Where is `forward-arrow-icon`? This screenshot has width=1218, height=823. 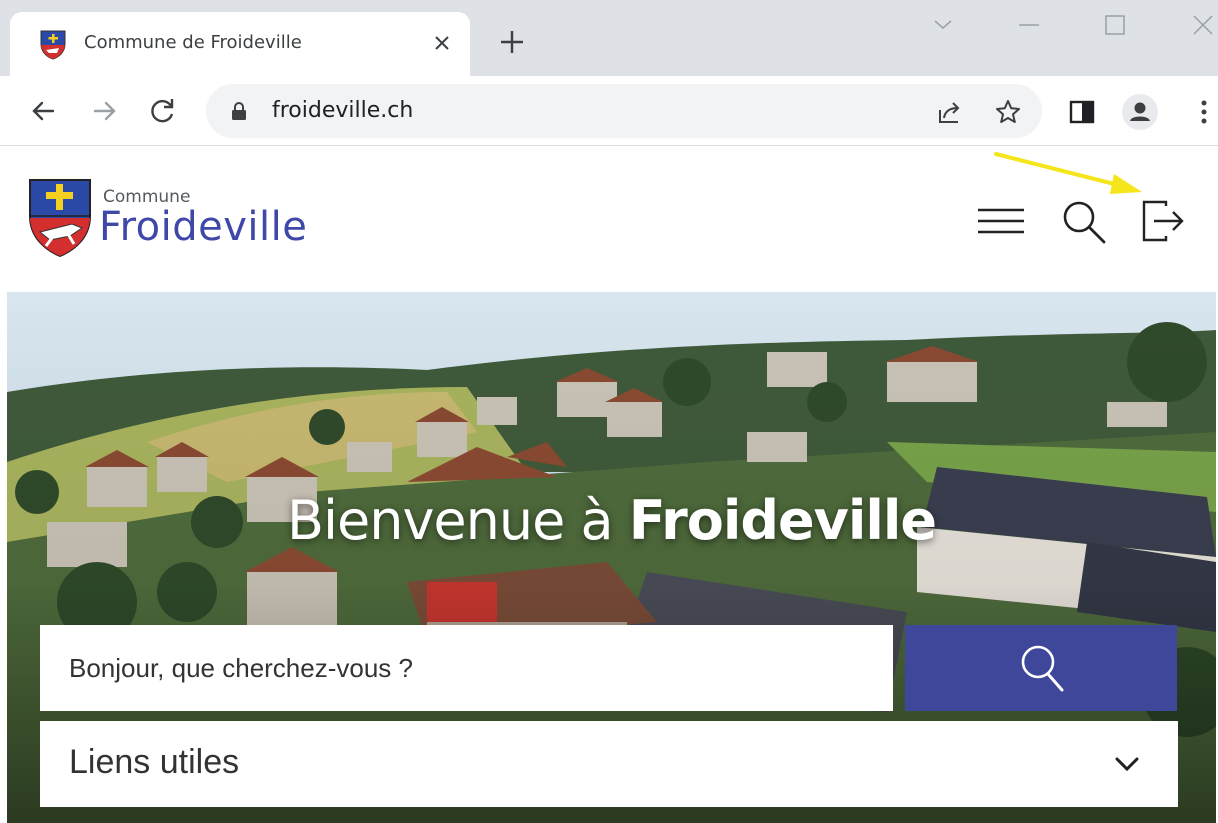
forward-arrow-icon is located at coordinates (105, 111).